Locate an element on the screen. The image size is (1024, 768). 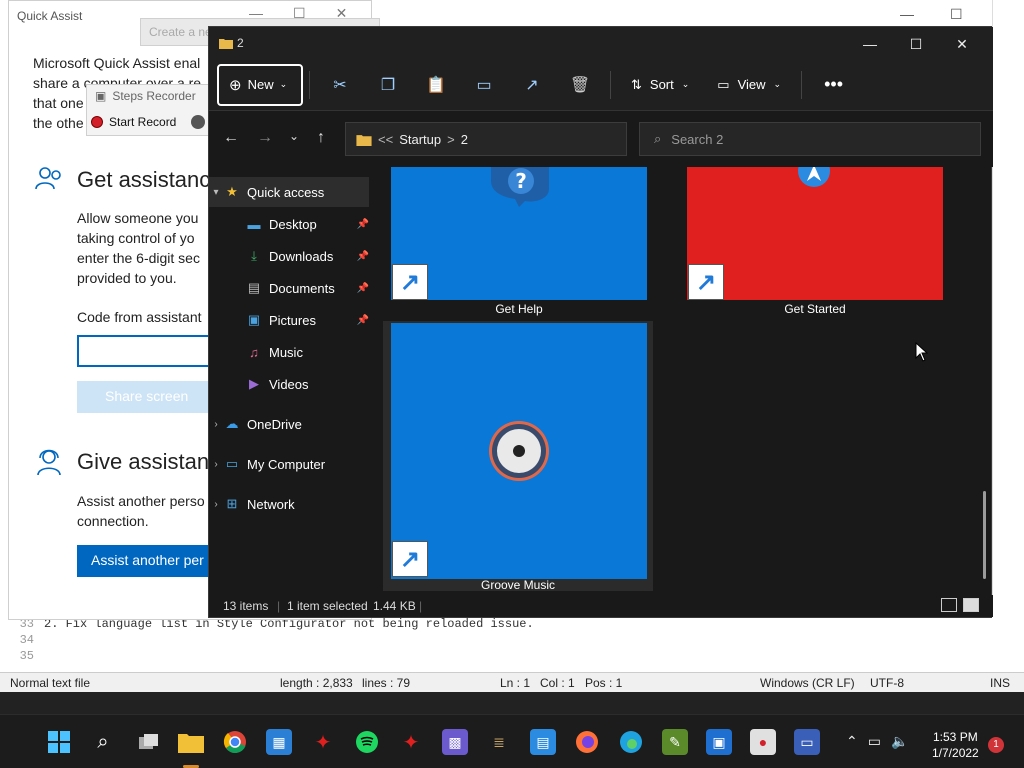
nav-label: Quick access is located at coordinates (286, 192).